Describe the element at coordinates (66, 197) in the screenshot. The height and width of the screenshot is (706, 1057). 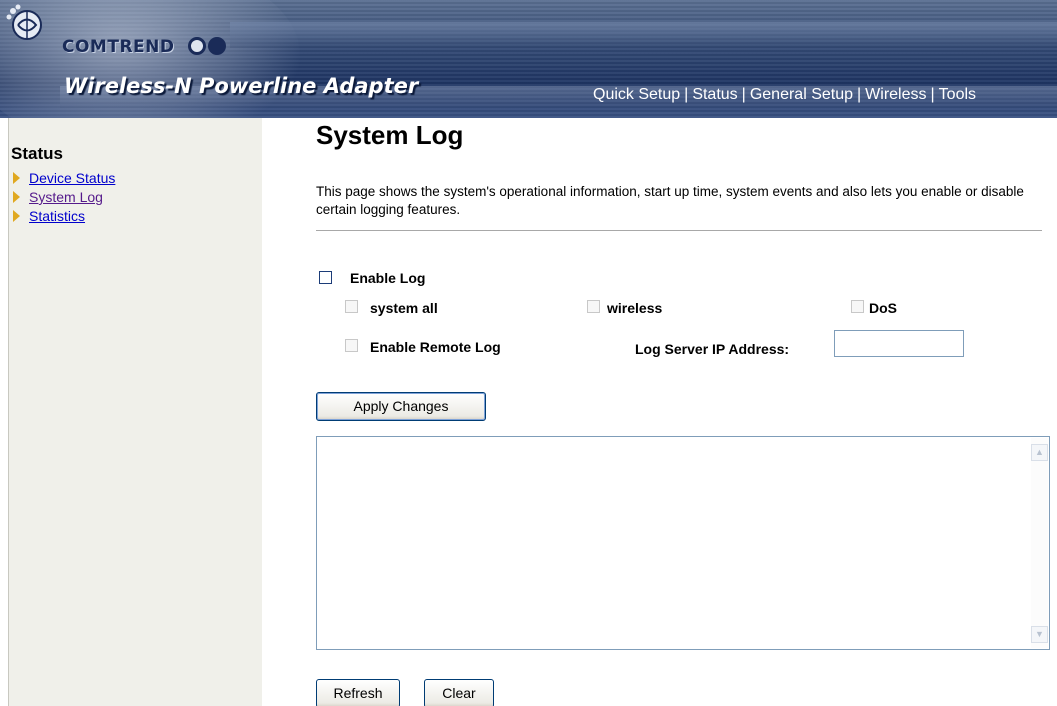
I see `system-log-link: System Log` at that location.